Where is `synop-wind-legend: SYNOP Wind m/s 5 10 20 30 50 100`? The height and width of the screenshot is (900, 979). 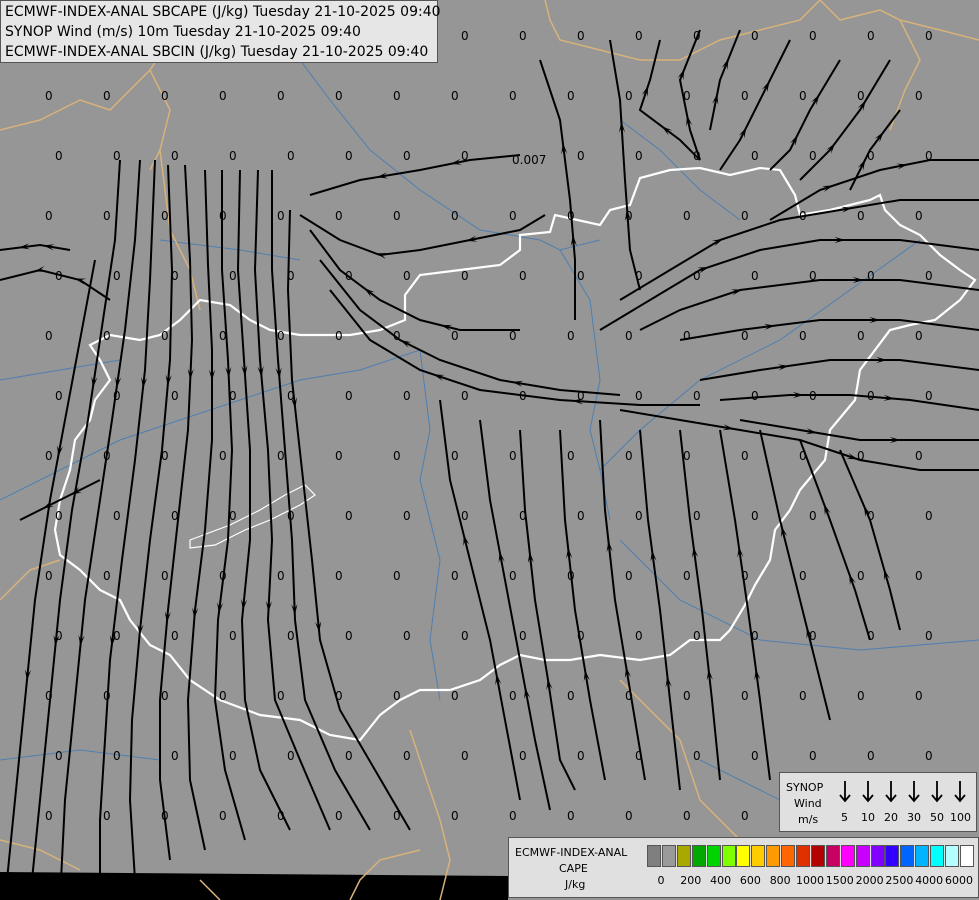 synop-wind-legend: SYNOP Wind m/s 5 10 20 30 50 100 is located at coordinates (878, 802).